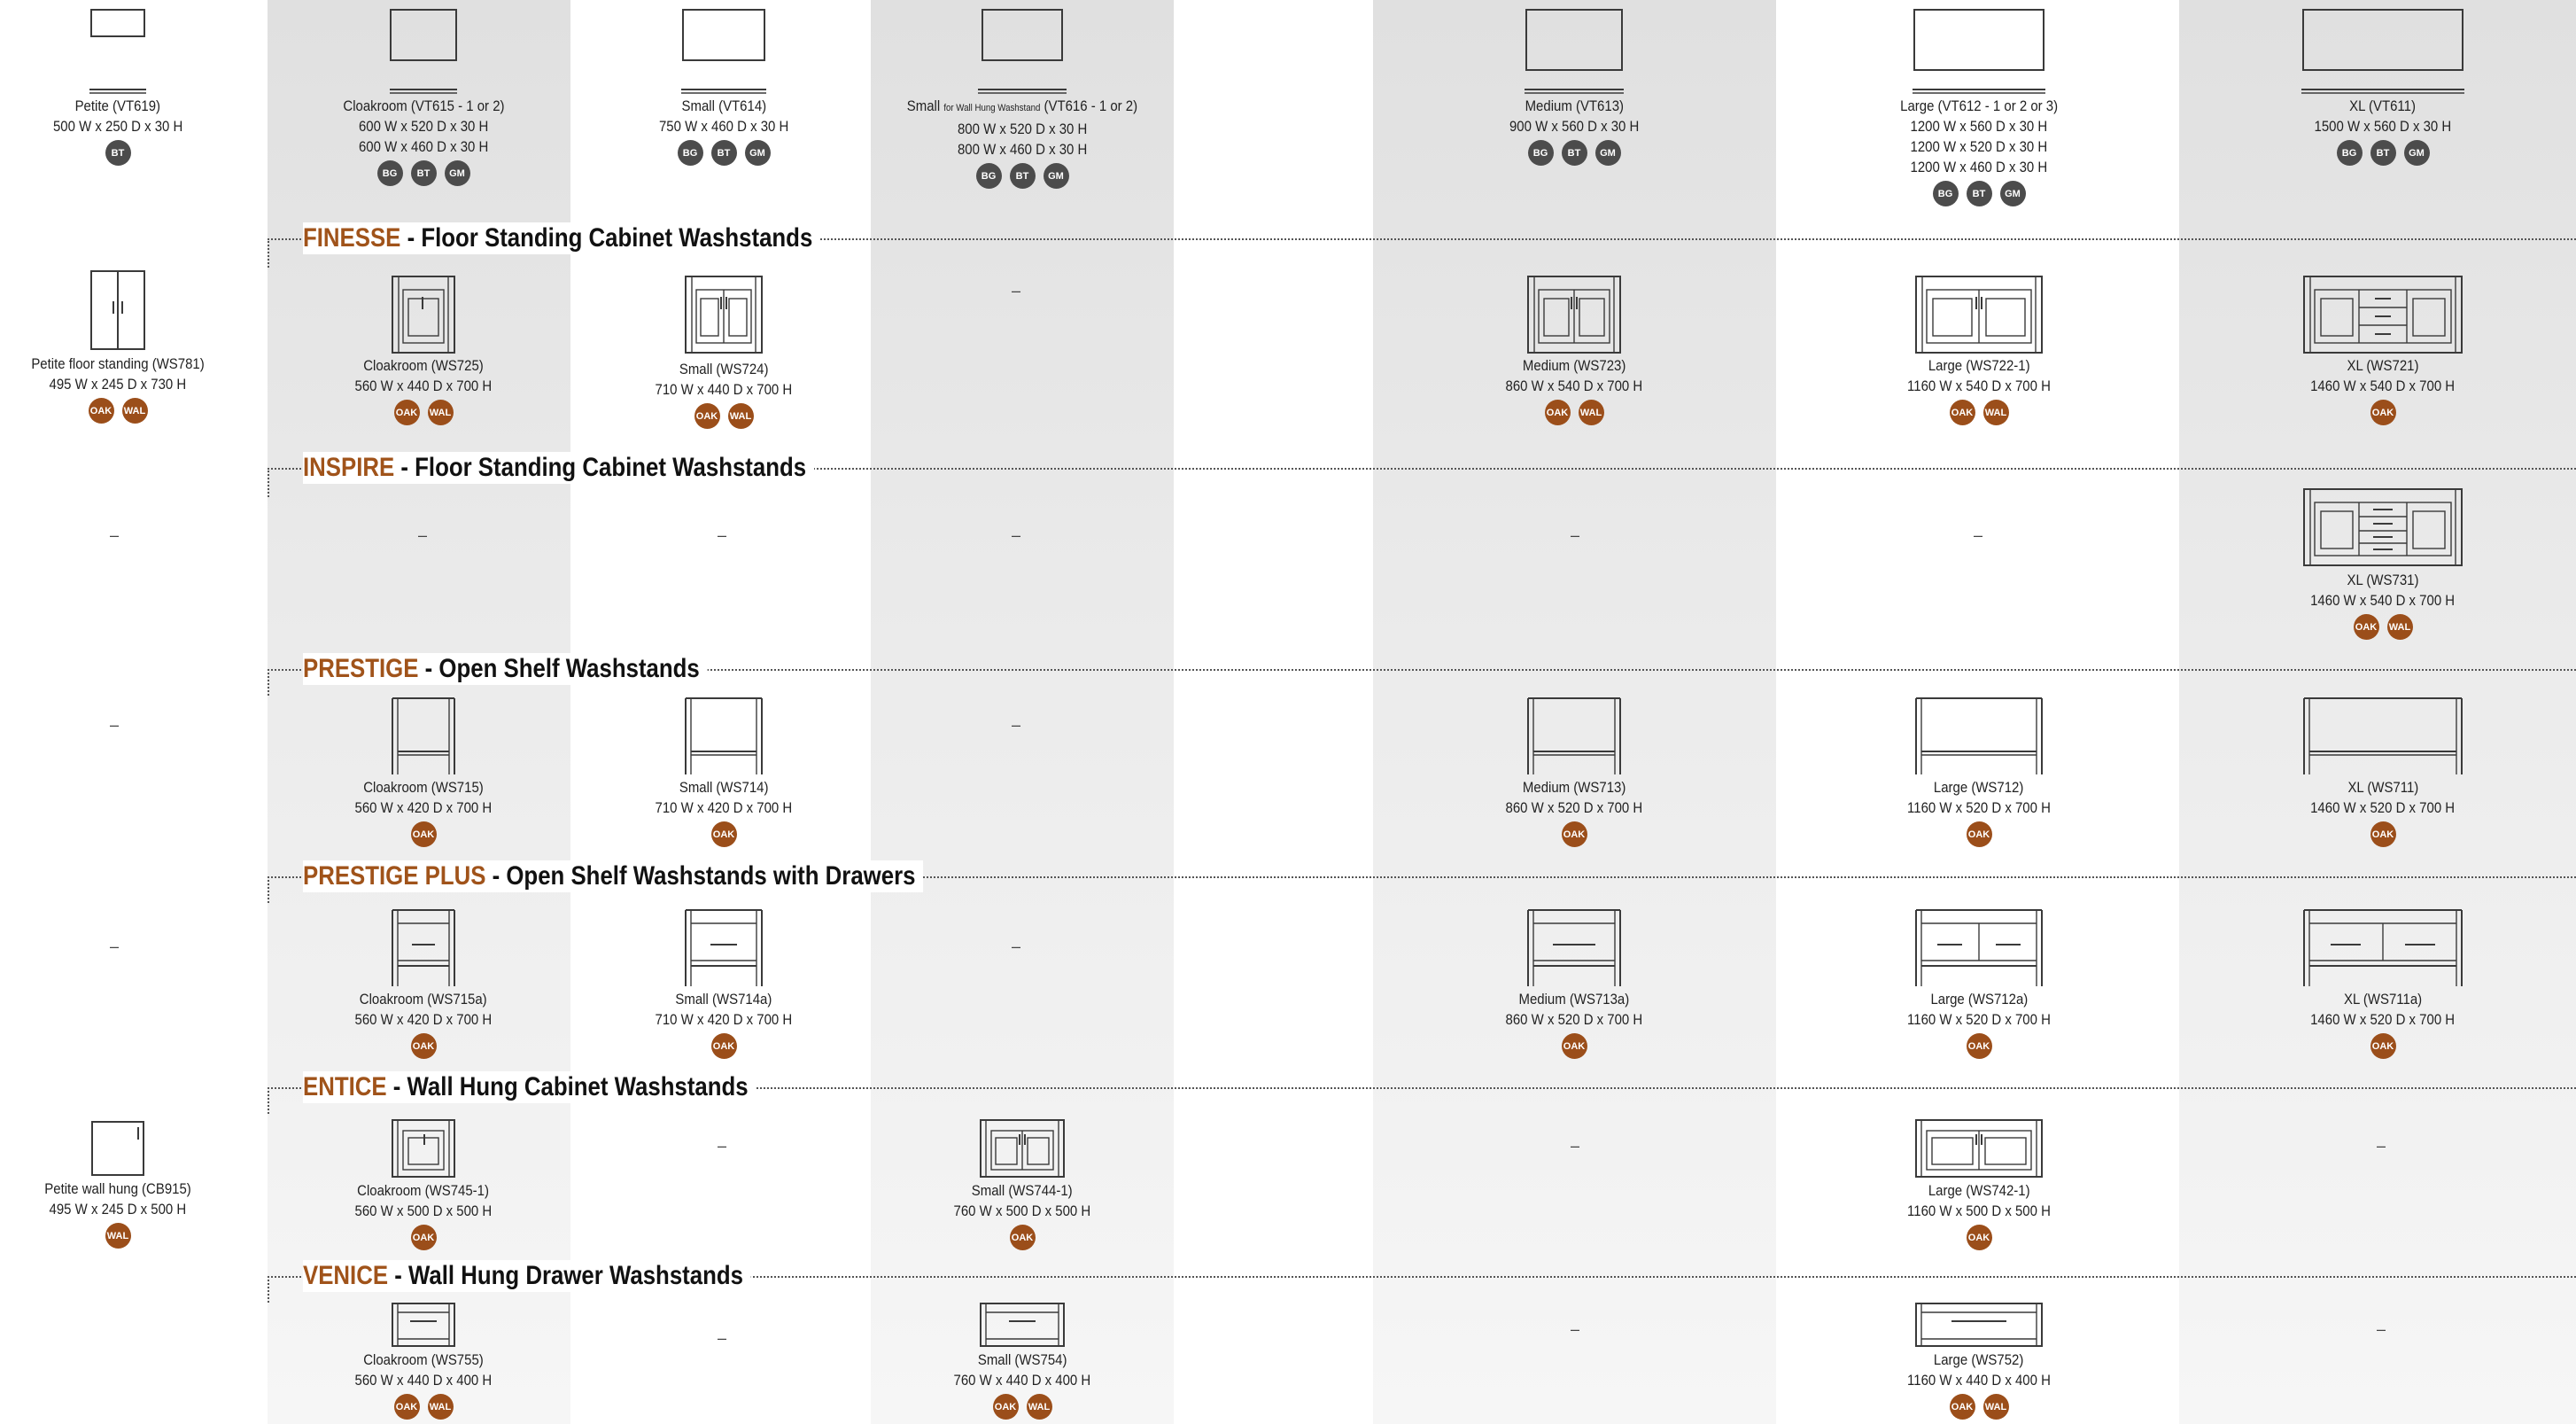 This screenshot has width=2576, height=1424. Describe the element at coordinates (2382, 52) in the screenshot. I see `basin-xl-drawing` at that location.